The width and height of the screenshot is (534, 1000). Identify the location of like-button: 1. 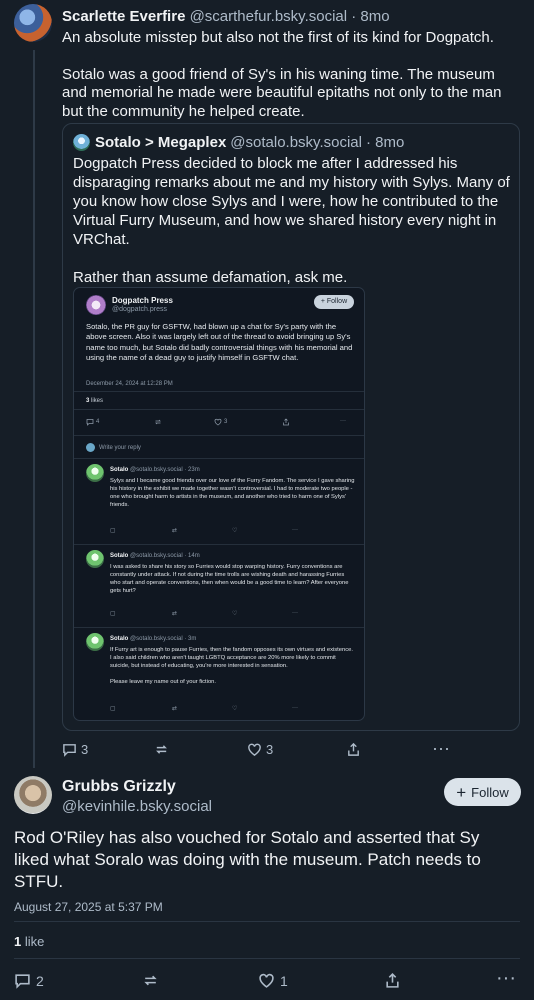
(273, 980).